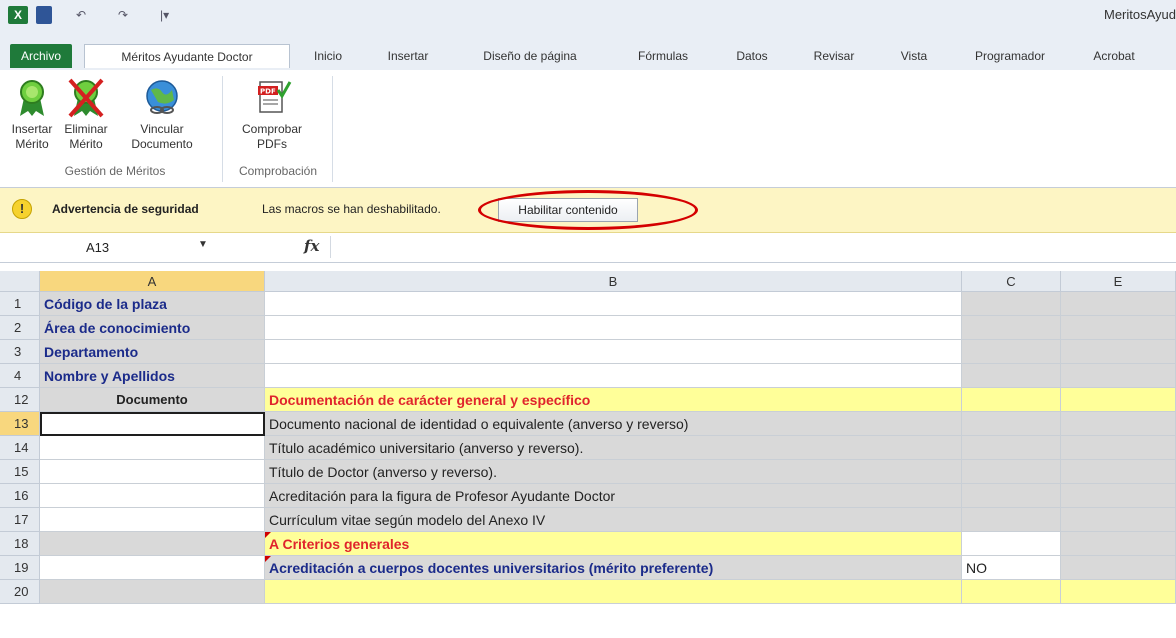 The width and height of the screenshot is (1176, 638). Describe the element at coordinates (20, 496) in the screenshot. I see `row-header: 16` at that location.